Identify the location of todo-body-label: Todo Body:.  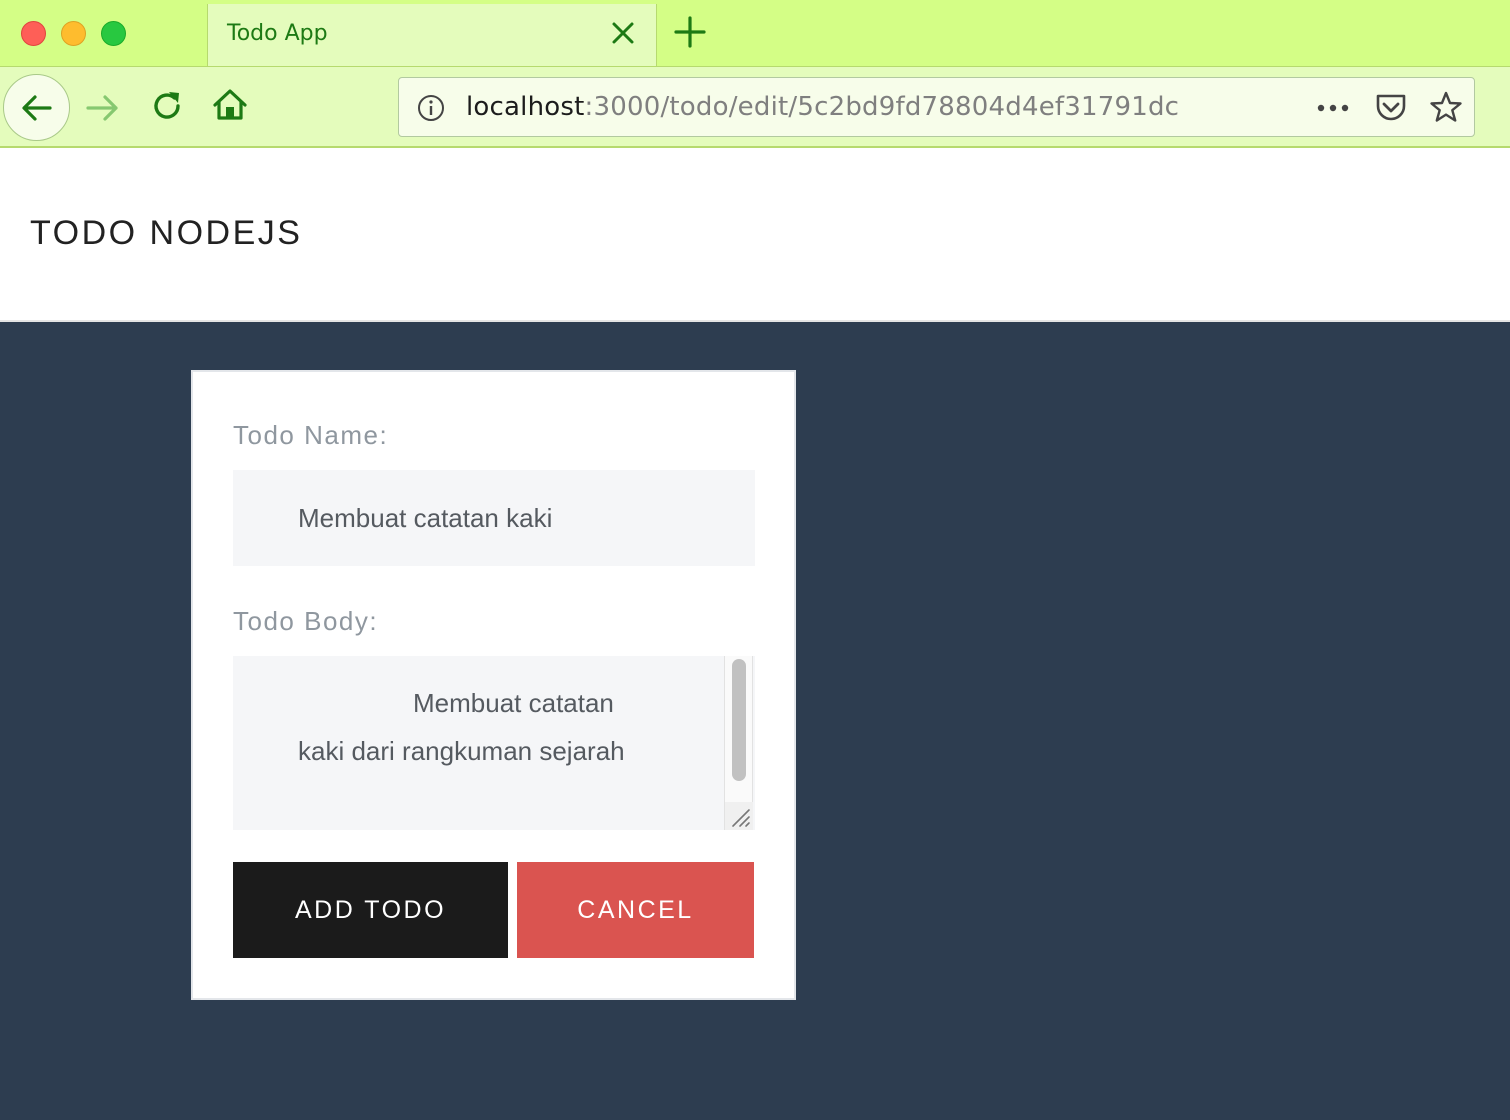
(306, 621).